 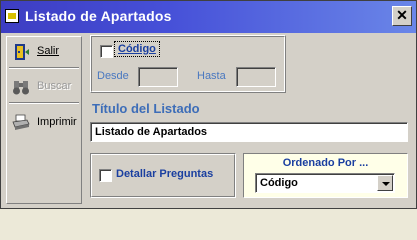 I want to click on exit-door-icon, so click(x=22, y=52).